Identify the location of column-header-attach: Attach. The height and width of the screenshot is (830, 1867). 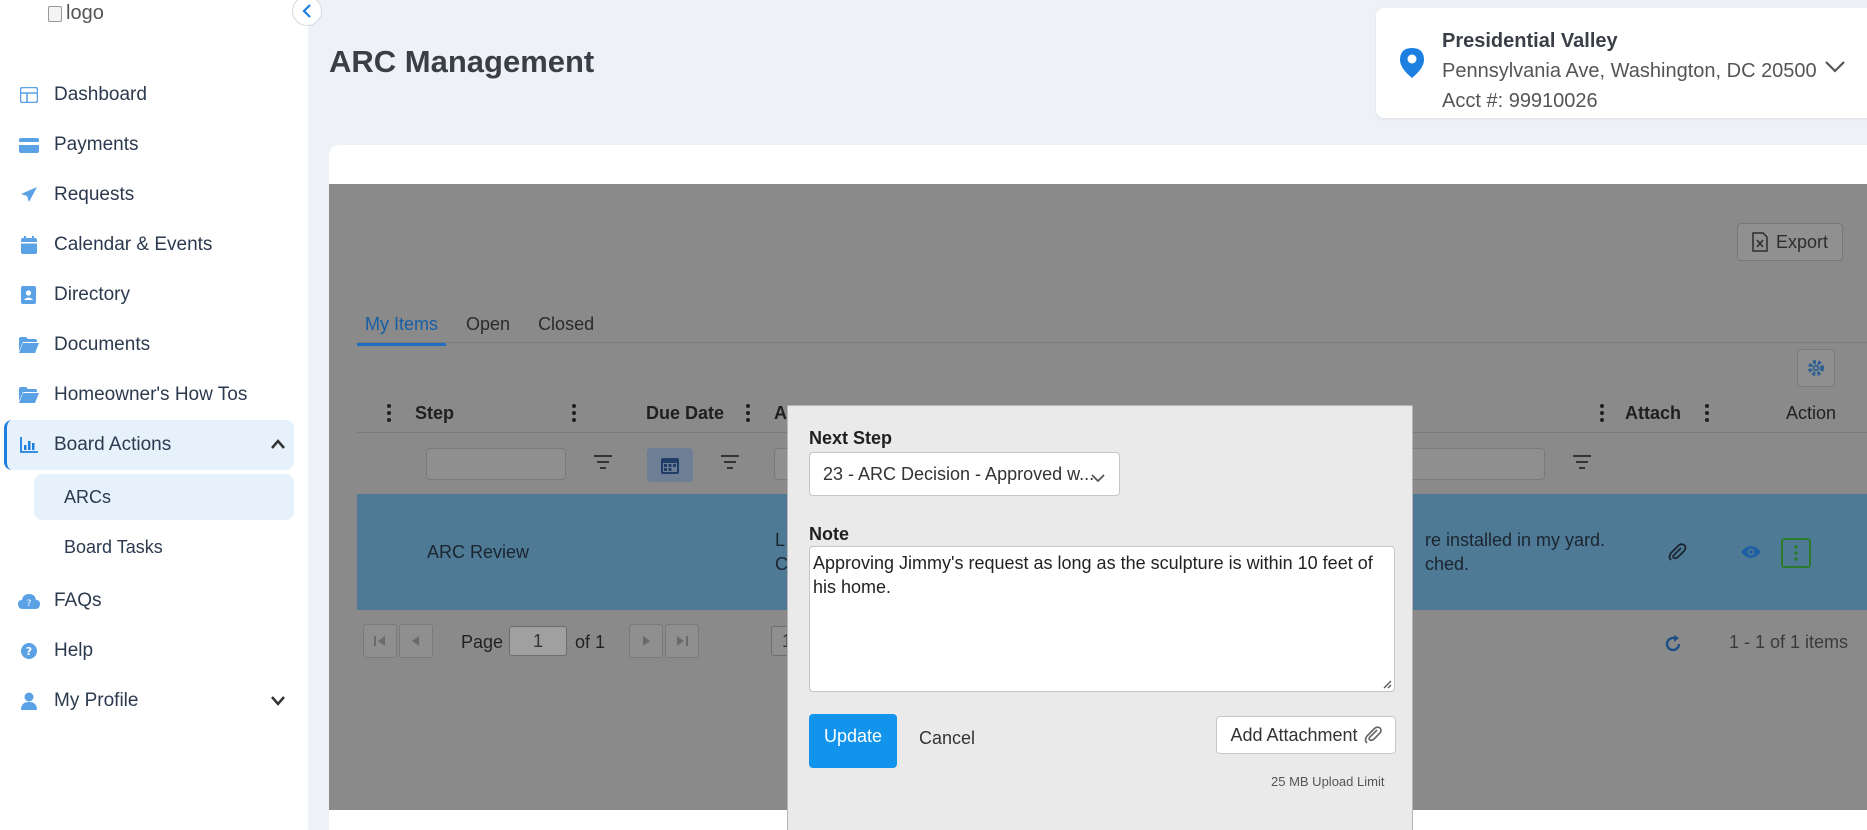
(1653, 413).